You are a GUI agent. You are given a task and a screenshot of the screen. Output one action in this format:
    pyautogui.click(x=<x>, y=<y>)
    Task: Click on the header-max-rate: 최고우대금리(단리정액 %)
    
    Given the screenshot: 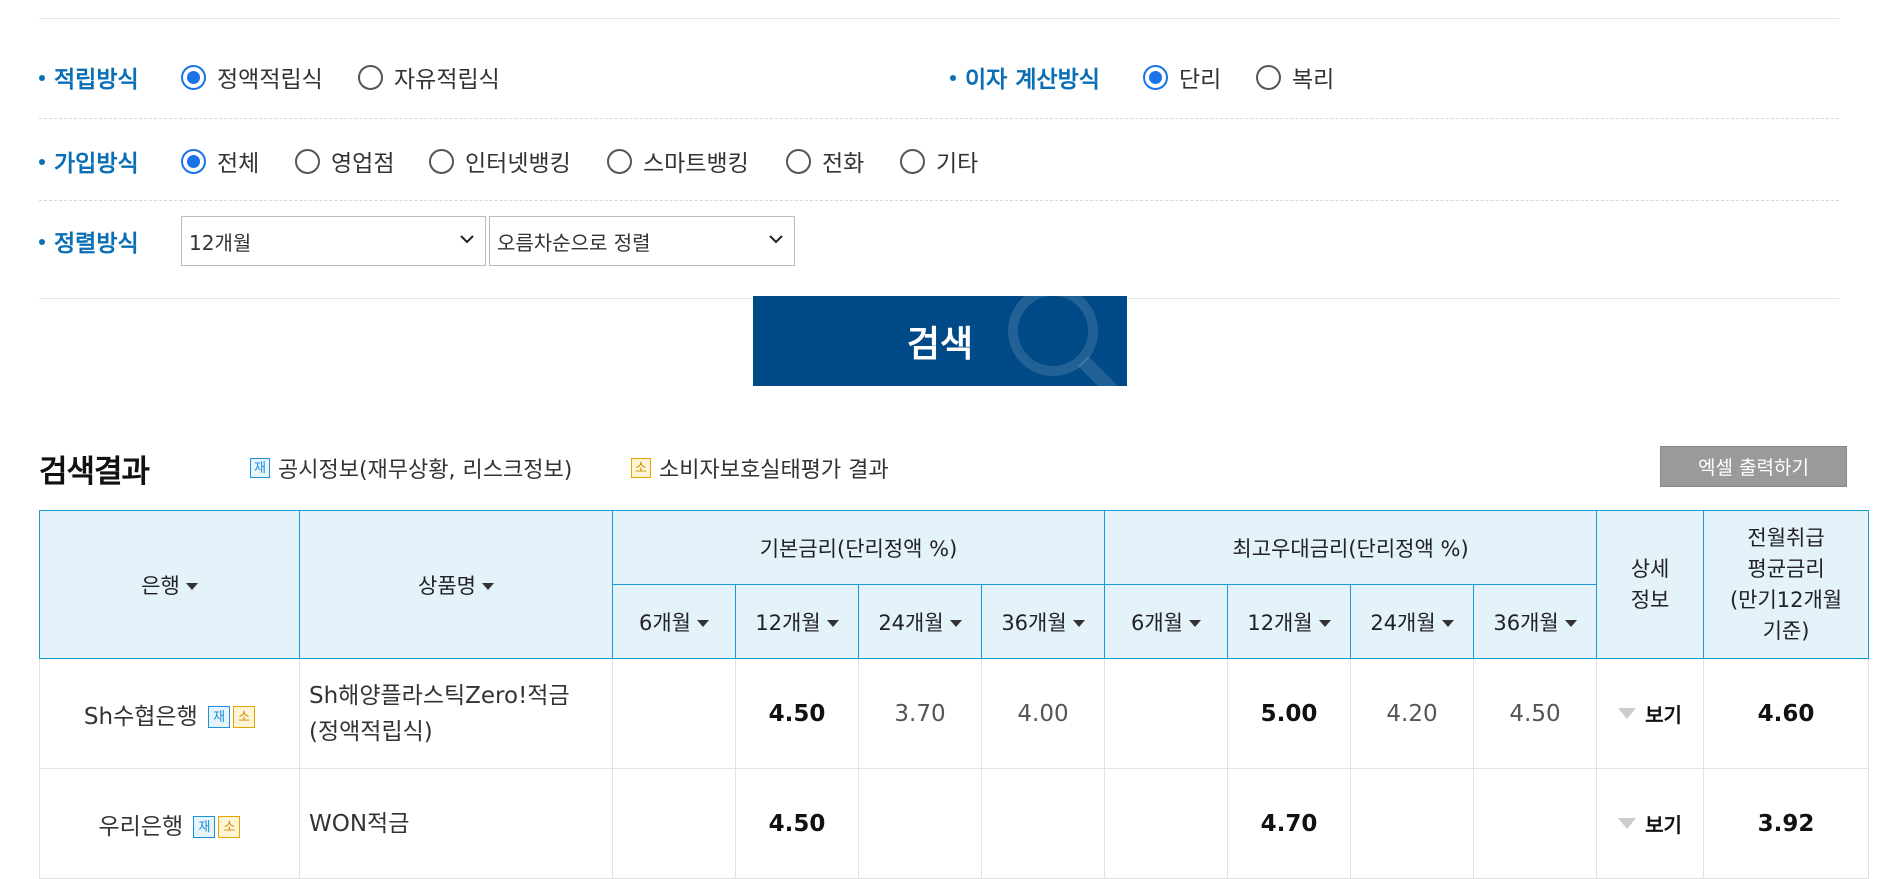 What is the action you would take?
    pyautogui.click(x=1351, y=547)
    